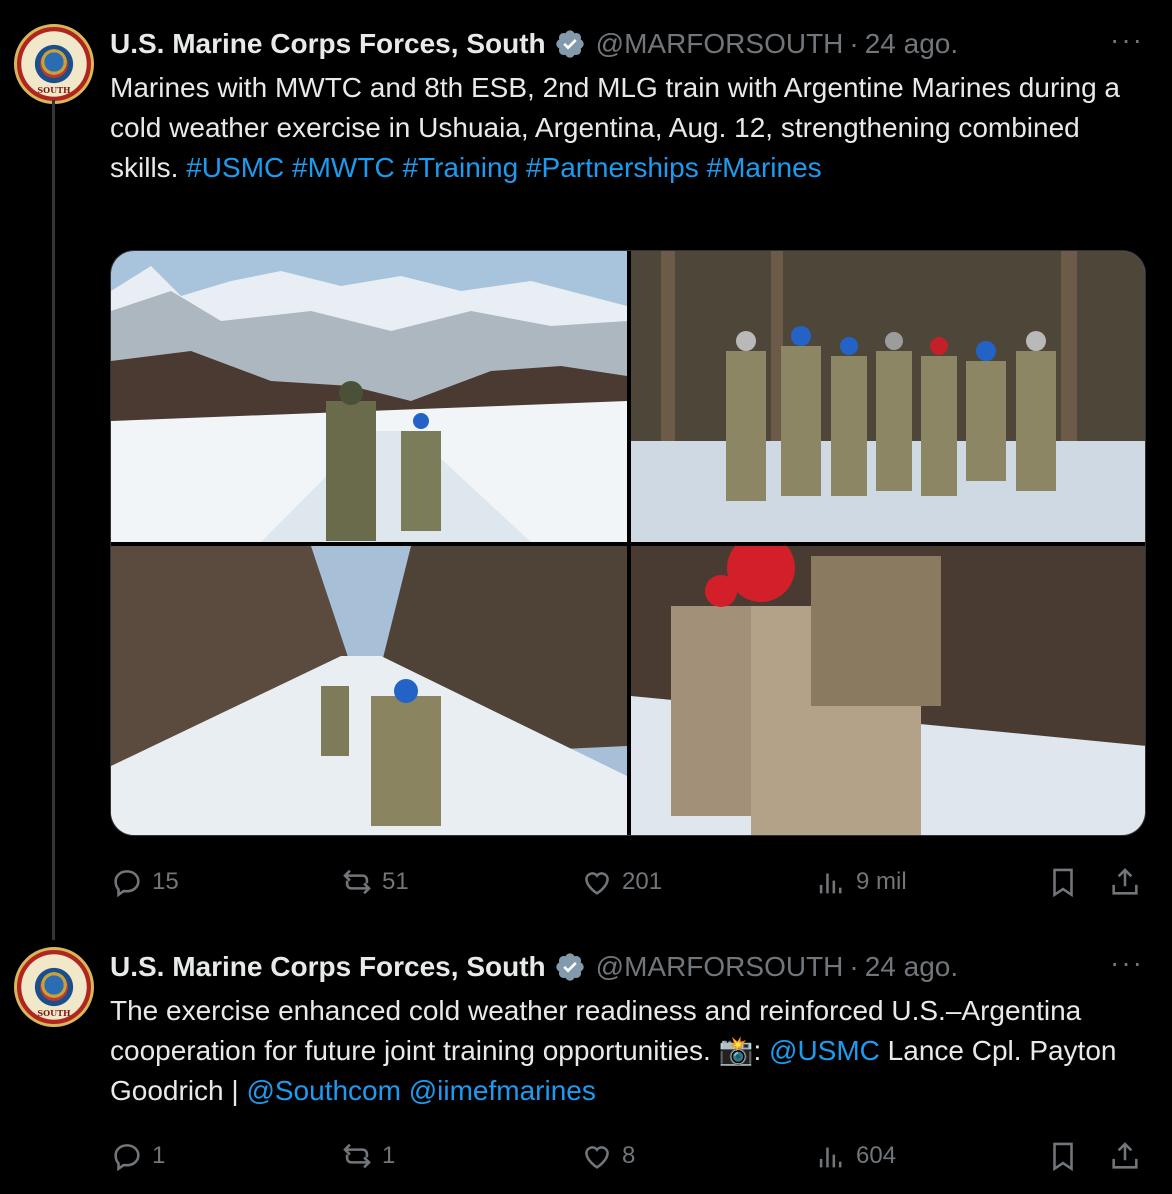 The width and height of the screenshot is (1172, 1194). Describe the element at coordinates (165, 881) in the screenshot. I see `reply-count: 15` at that location.